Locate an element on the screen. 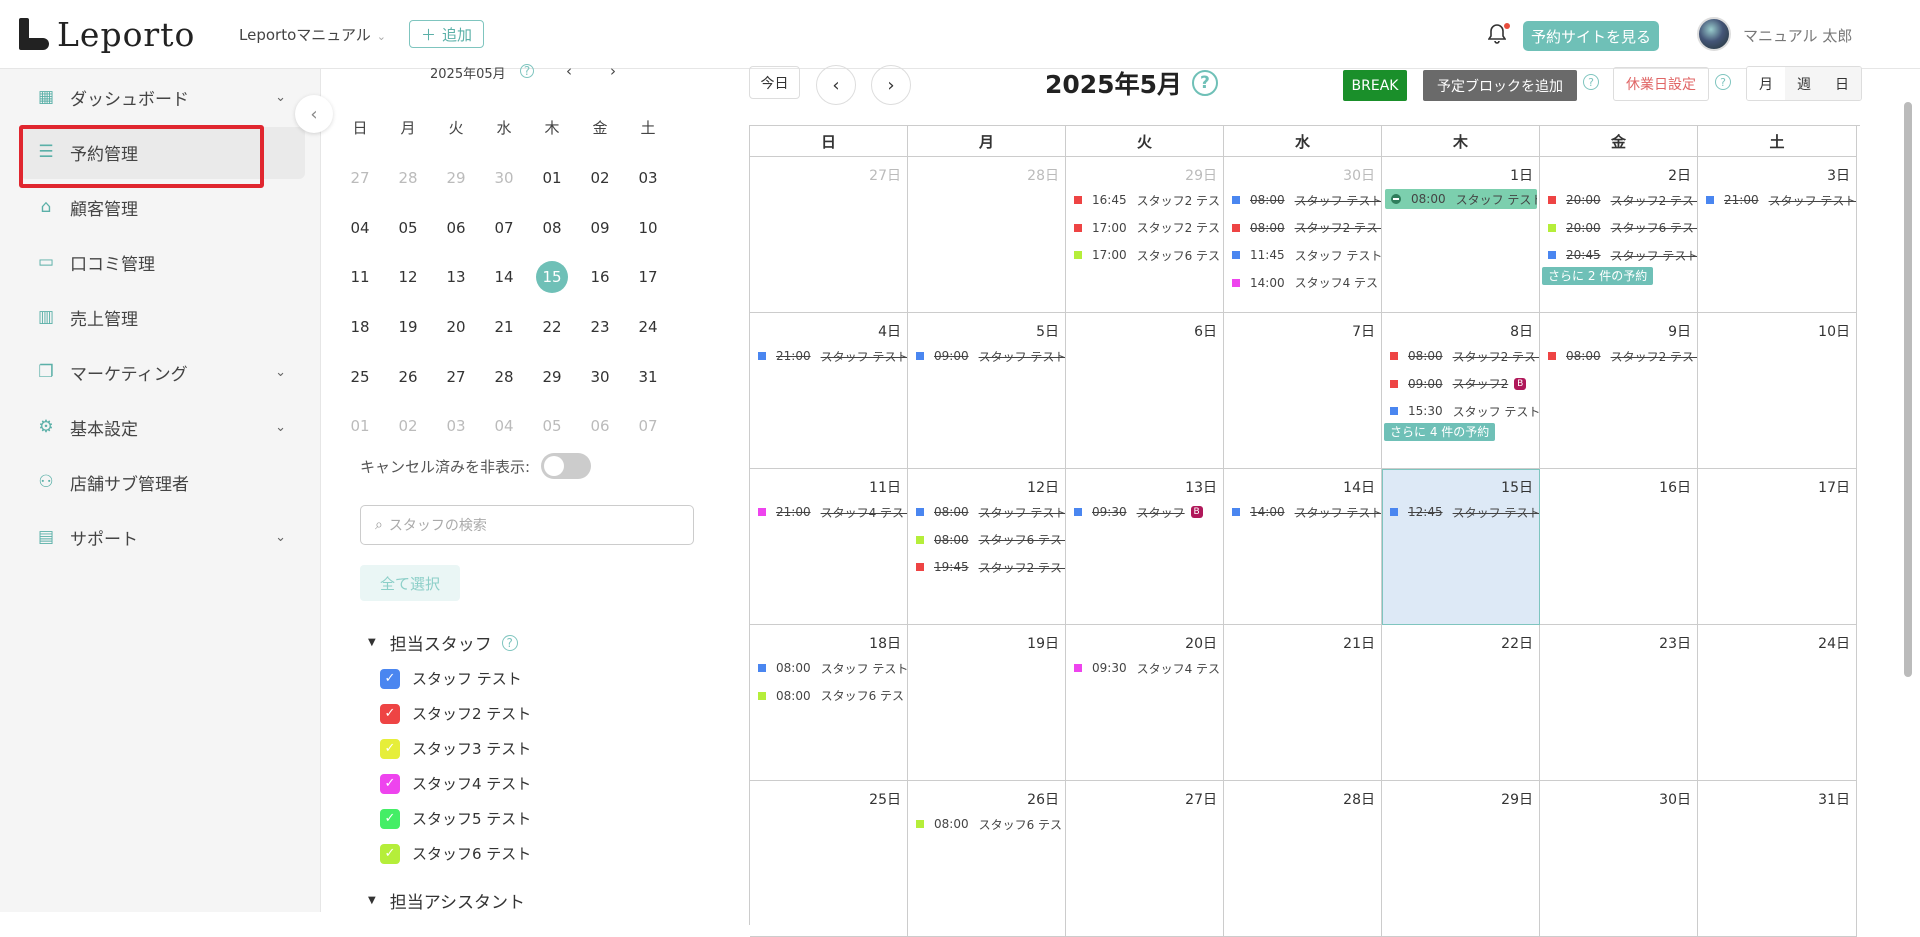 The image size is (1920, 937). staff-checkbox-row: ✓ スタッフ4 テスト is located at coordinates (455, 783).